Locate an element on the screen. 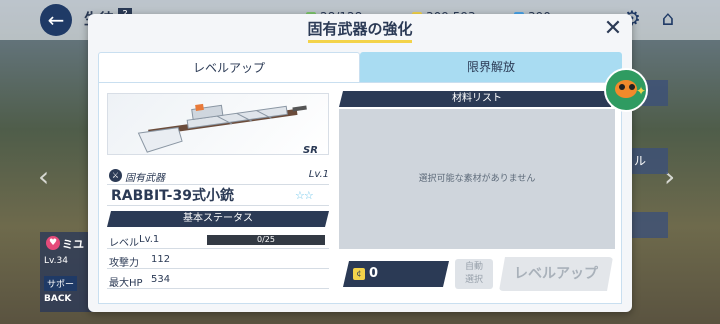 Image resolution: width=720 pixels, height=324 pixels. stat-label: レベル is located at coordinates (124, 243).